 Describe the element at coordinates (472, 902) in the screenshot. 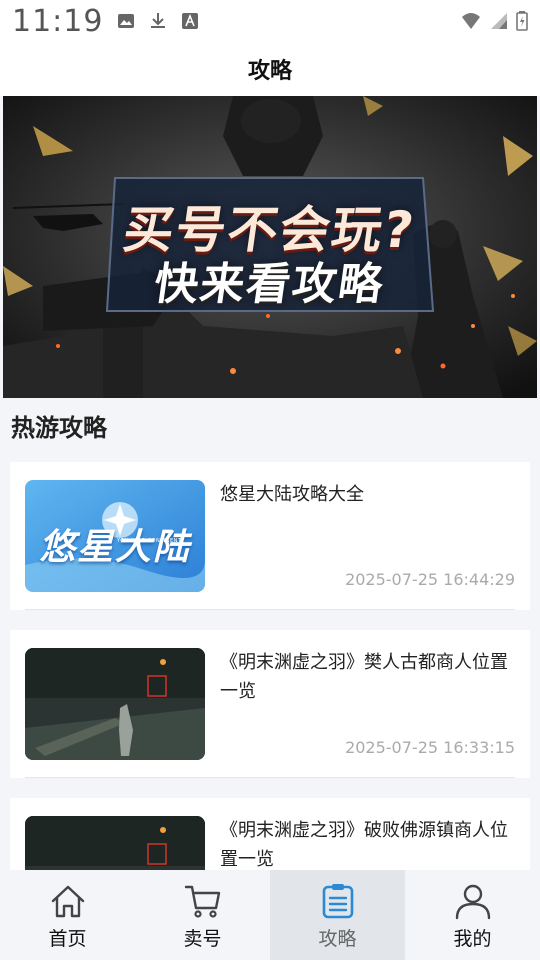

I see `user-icon` at that location.